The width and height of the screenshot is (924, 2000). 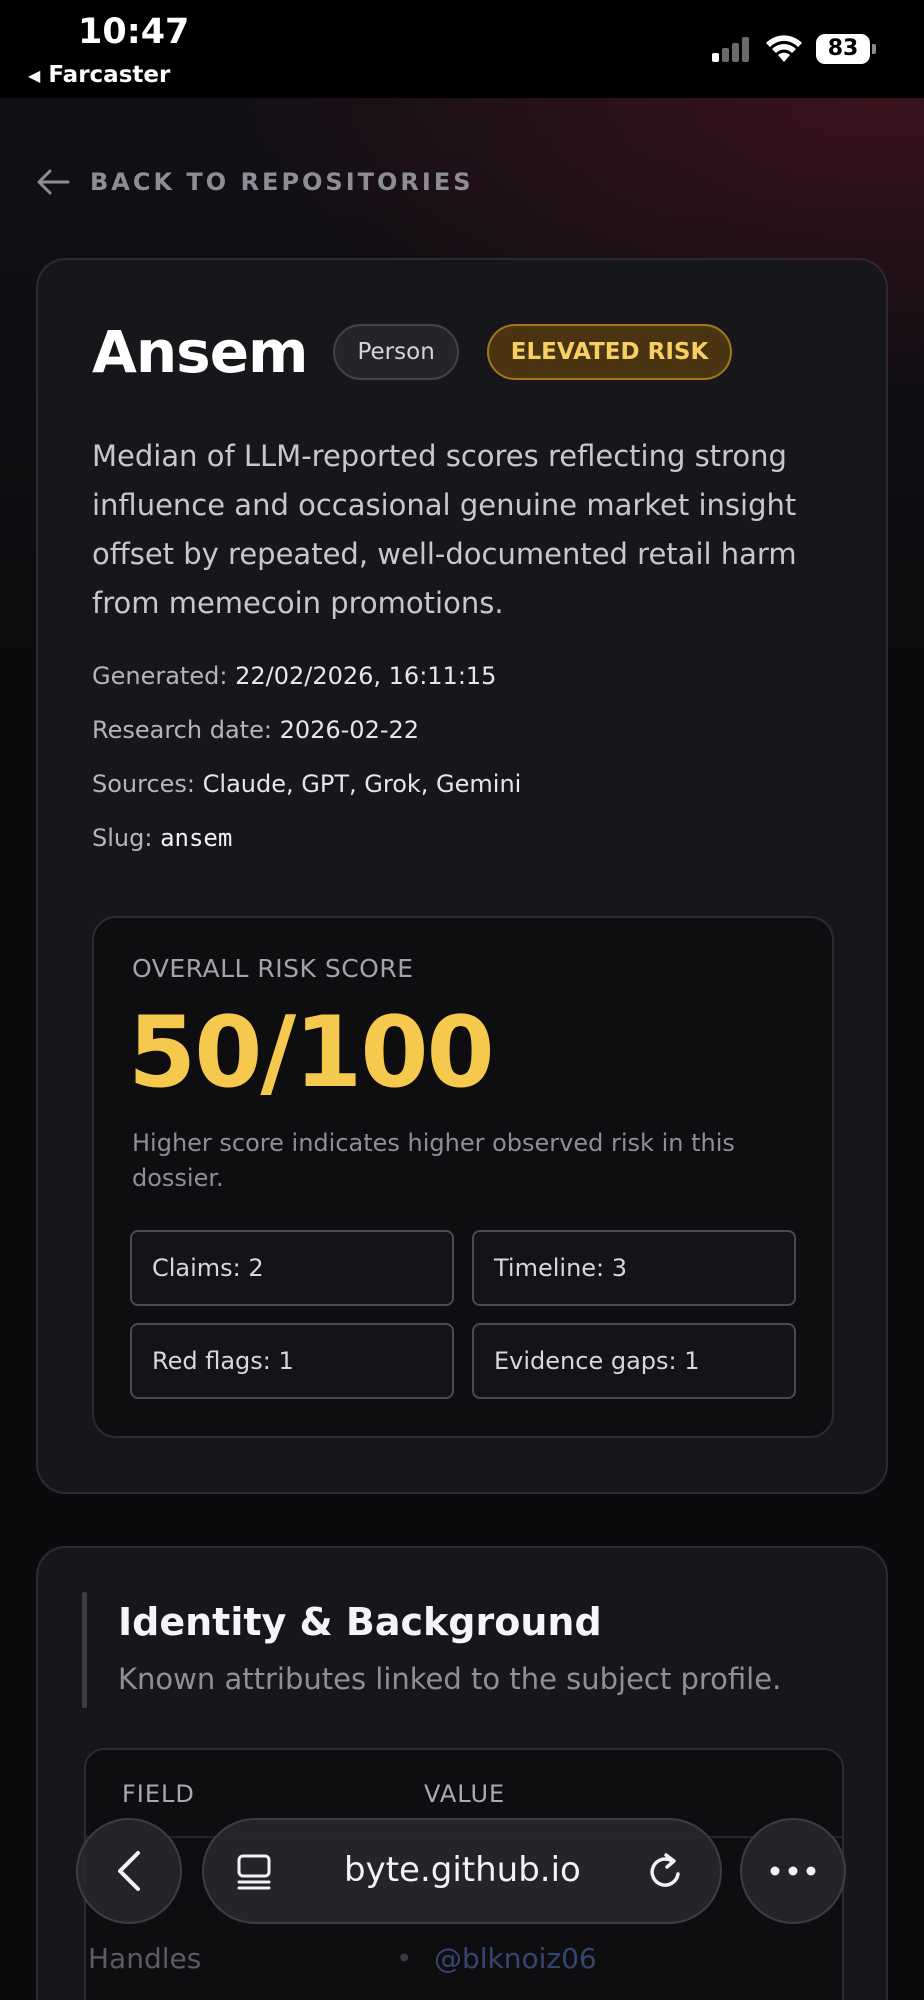 I want to click on meta-research-date: Research date: 2026-02-22, so click(x=255, y=730).